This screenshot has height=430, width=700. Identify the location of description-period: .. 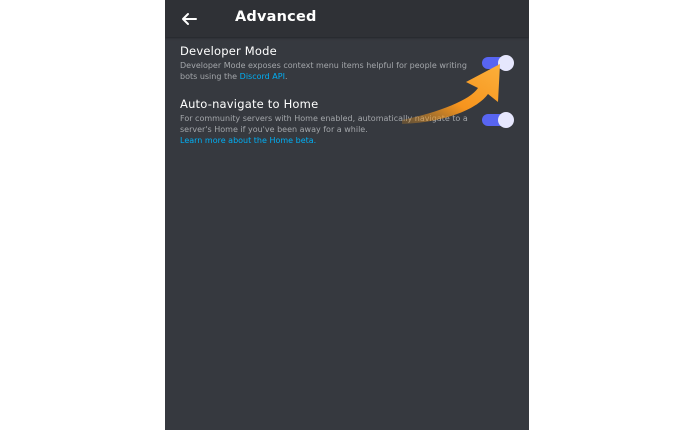
(286, 76).